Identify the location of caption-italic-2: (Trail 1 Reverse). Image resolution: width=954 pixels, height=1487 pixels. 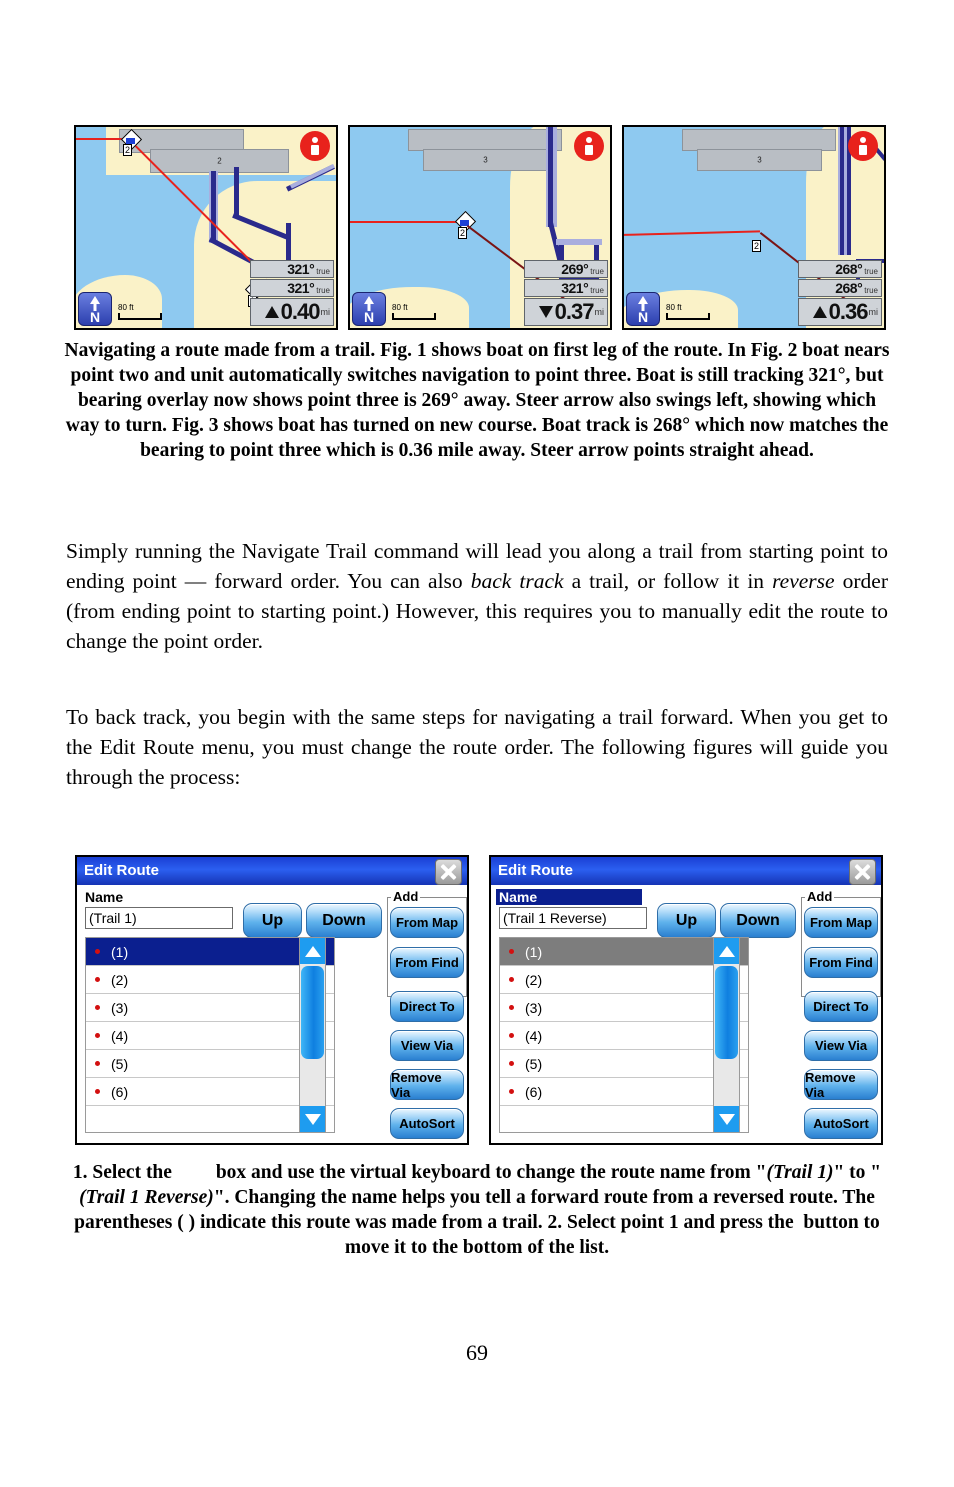
(146, 1197).